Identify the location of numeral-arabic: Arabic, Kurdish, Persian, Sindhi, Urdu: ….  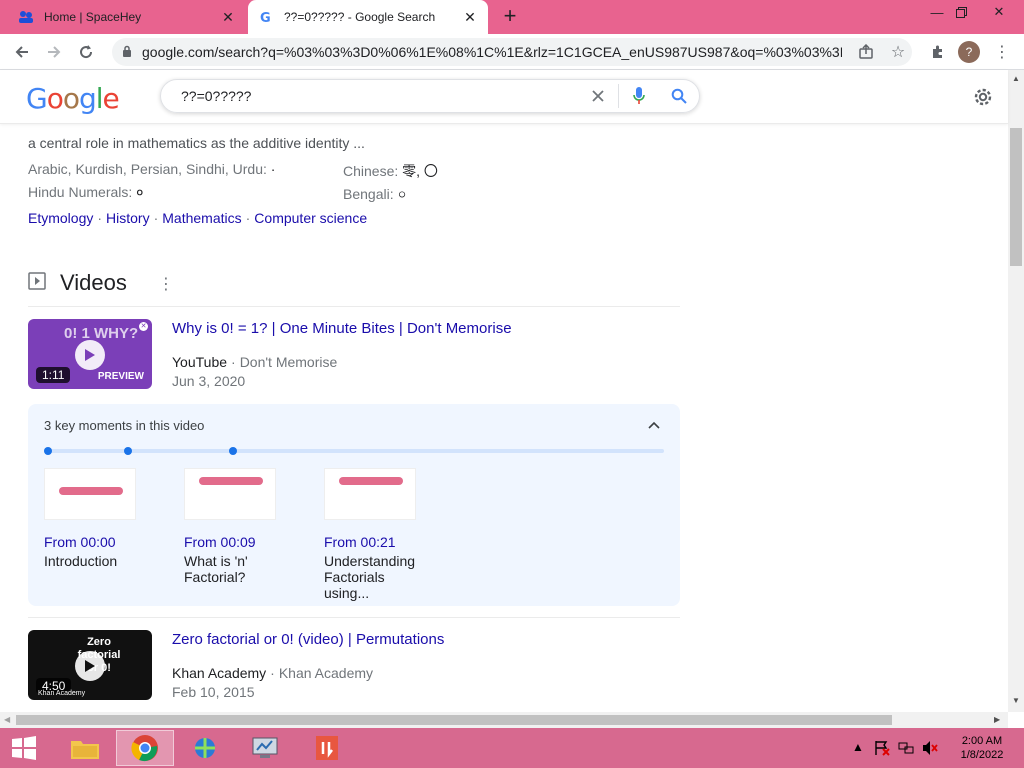
(152, 169).